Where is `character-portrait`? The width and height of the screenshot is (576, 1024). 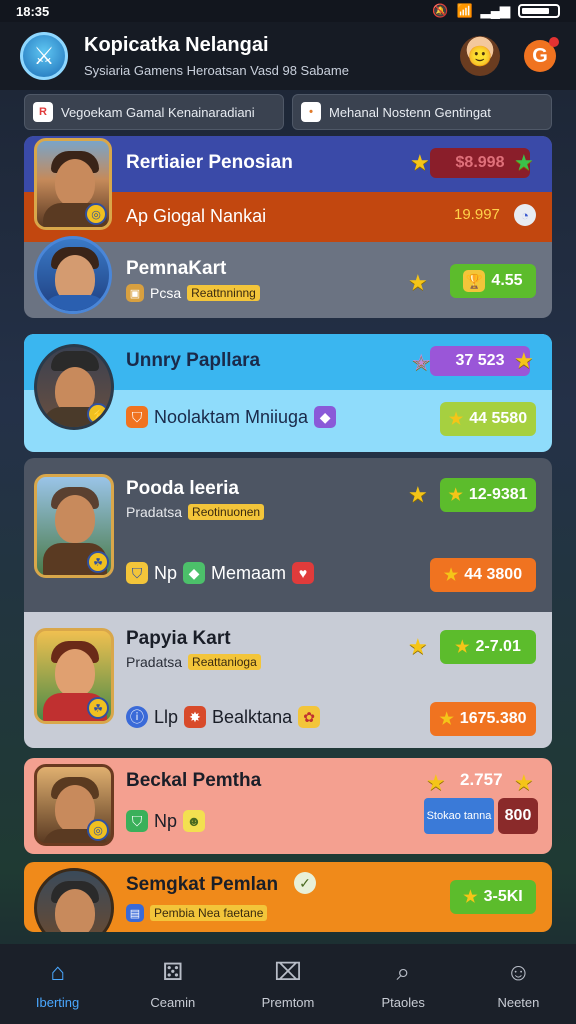
character-portrait is located at coordinates (73, 275).